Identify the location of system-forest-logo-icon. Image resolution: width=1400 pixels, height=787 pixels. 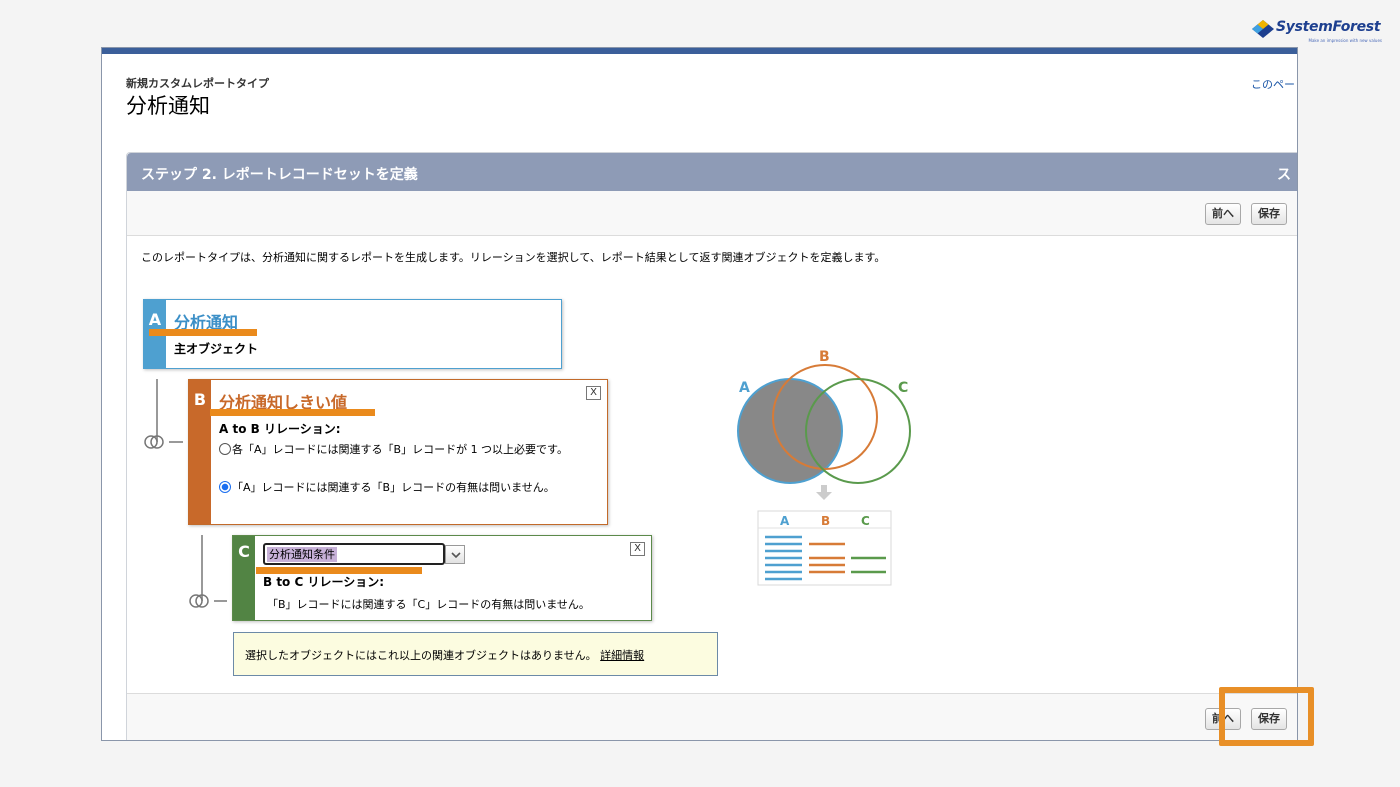
(1263, 29).